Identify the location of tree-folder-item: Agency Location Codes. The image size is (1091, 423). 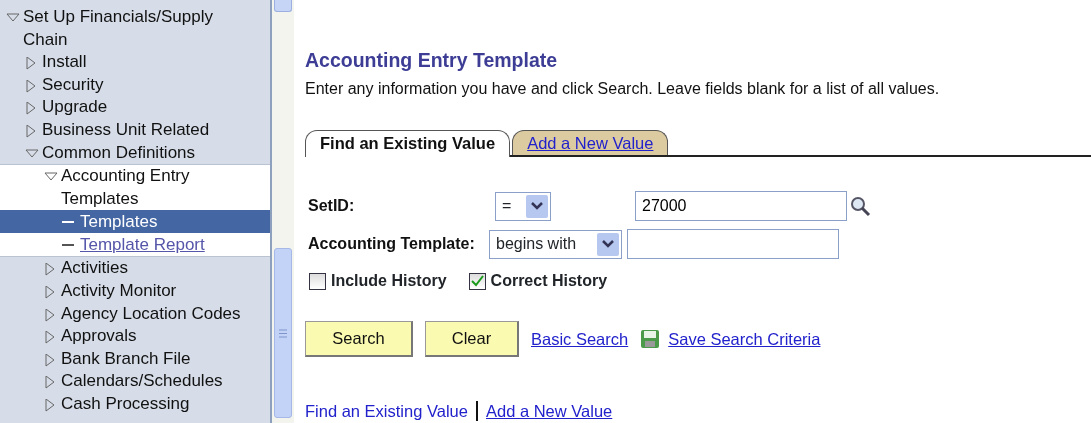
(151, 314).